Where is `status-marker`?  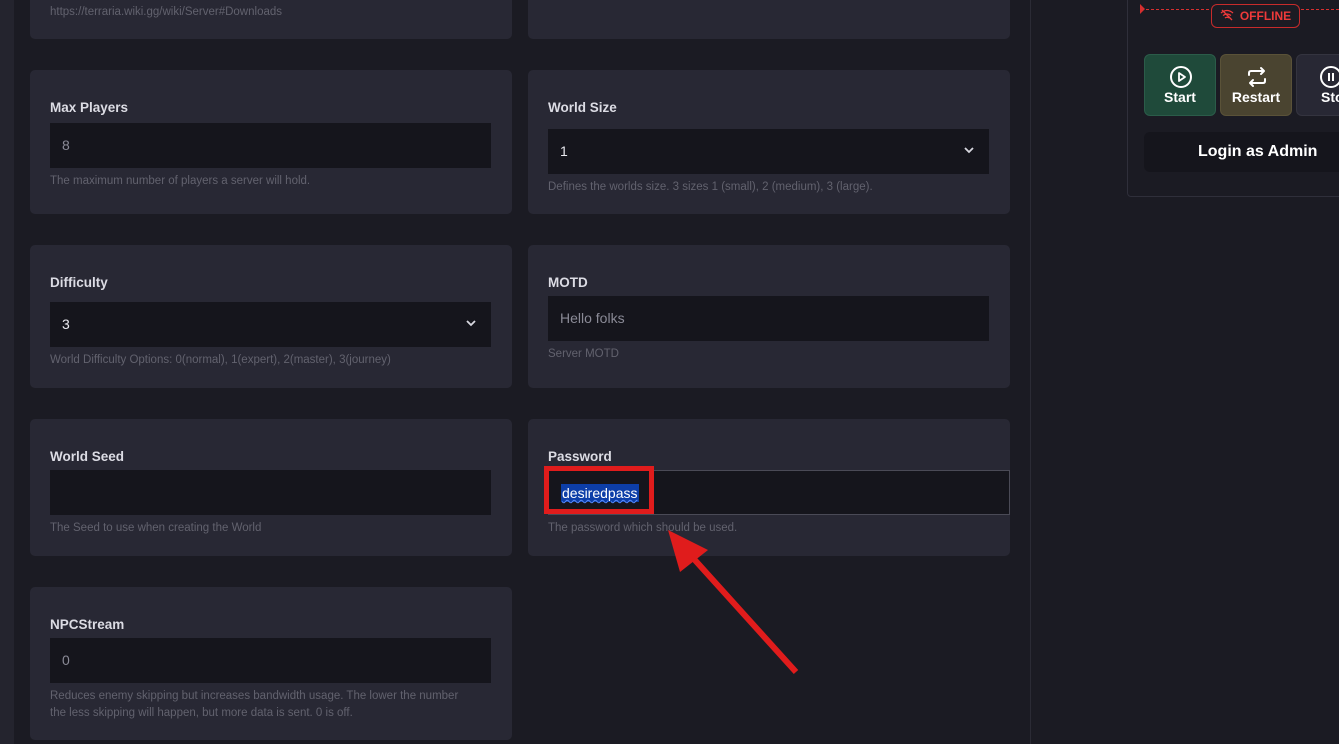 status-marker is located at coordinates (1142, 9).